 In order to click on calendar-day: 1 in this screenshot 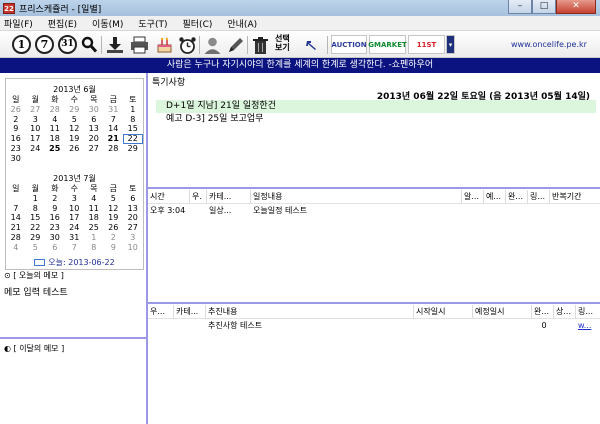, I will do `click(133, 110)`.